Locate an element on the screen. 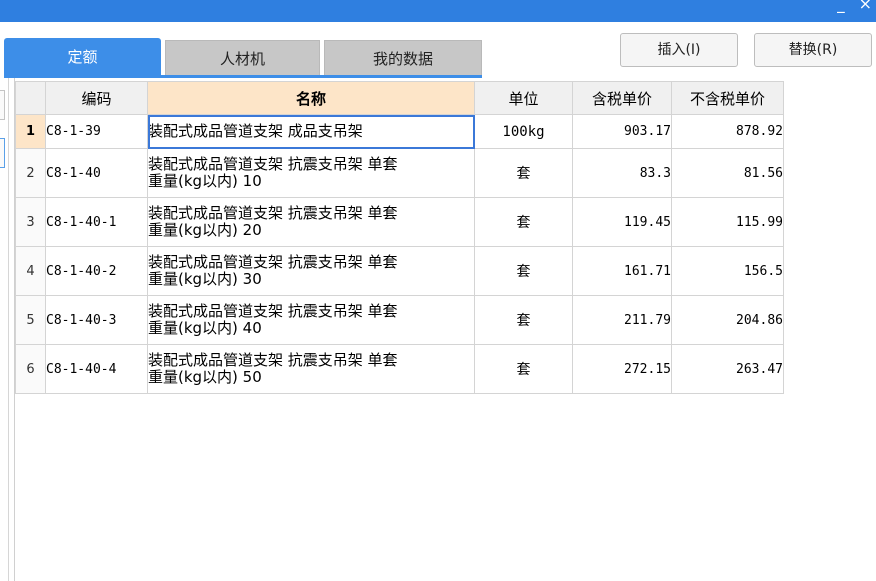 The width and height of the screenshot is (876, 581). close-button: × is located at coordinates (865, 7).